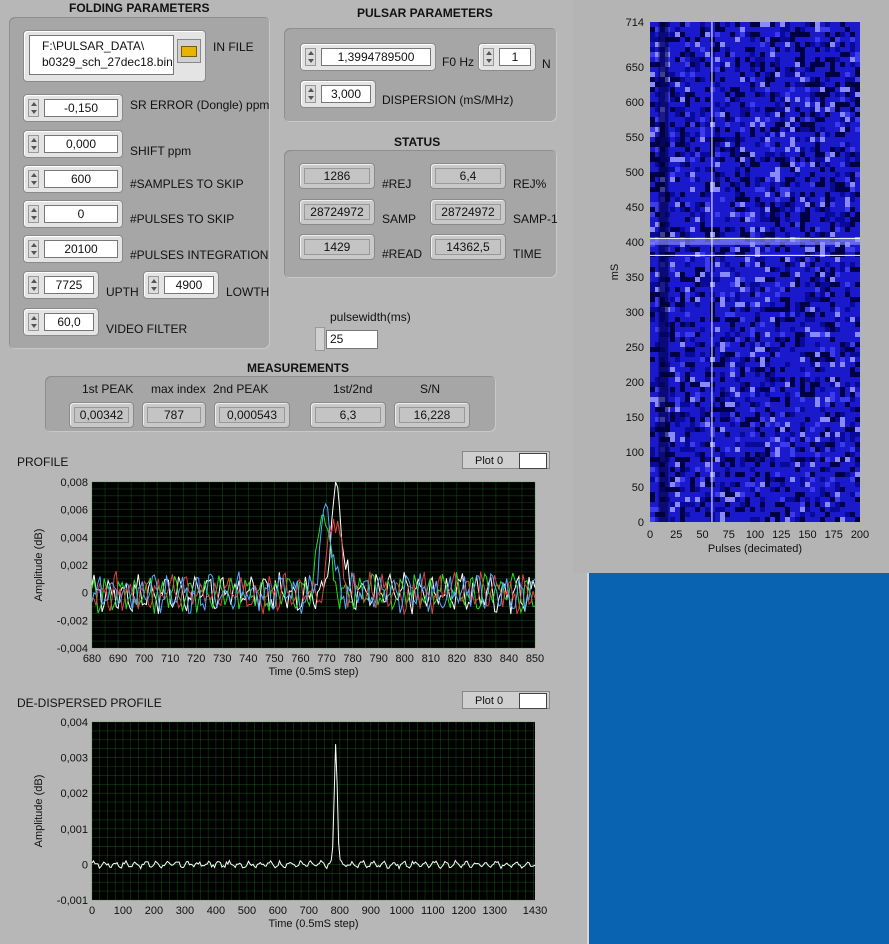  What do you see at coordinates (69, 322) in the screenshot?
I see `video-filter-input: 60,0` at bounding box center [69, 322].